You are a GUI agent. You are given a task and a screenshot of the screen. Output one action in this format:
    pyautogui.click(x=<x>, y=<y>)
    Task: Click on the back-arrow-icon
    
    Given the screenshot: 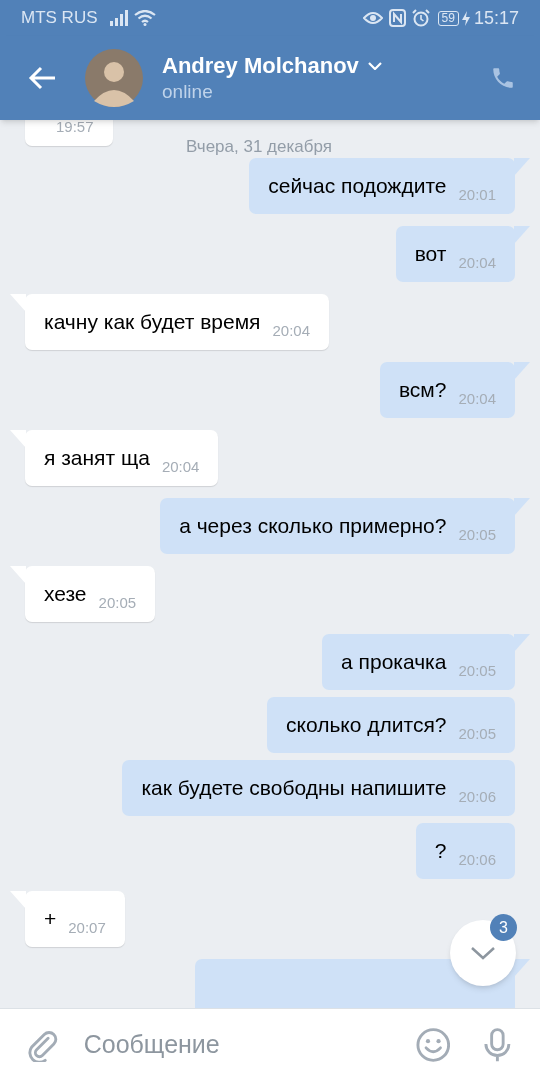 What is the action you would take?
    pyautogui.click(x=42, y=78)
    